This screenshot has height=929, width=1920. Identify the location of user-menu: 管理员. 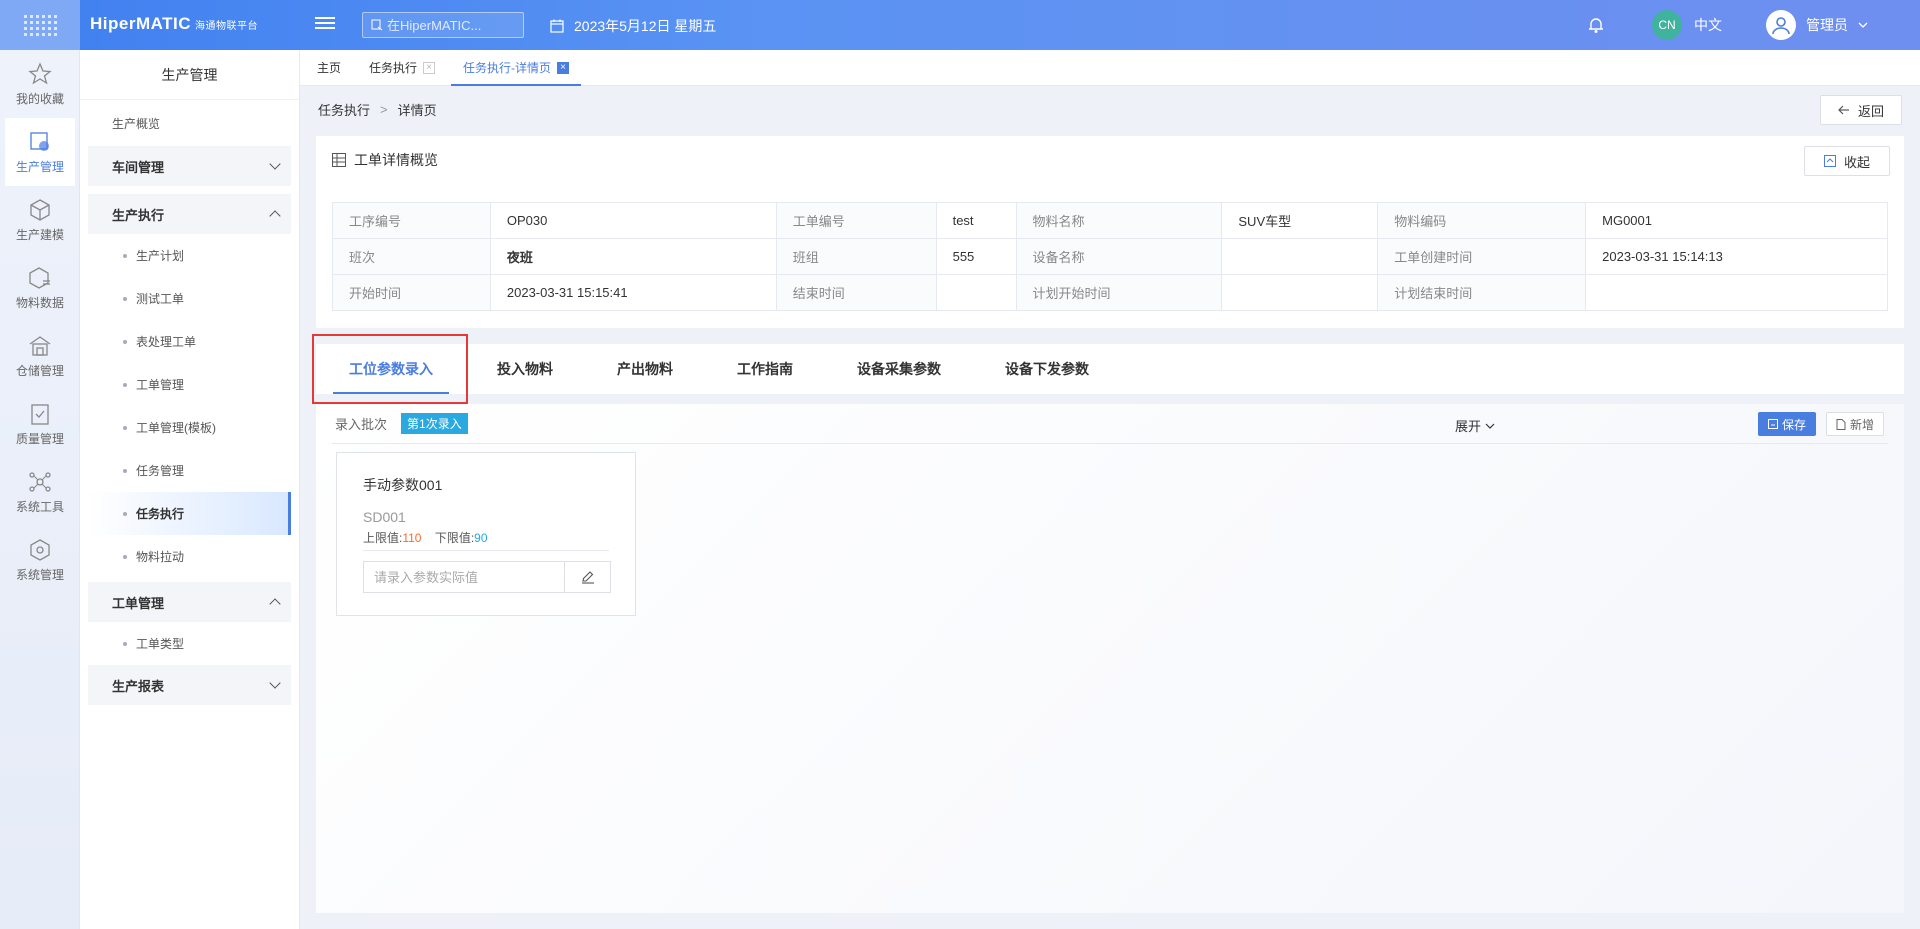
(1817, 25).